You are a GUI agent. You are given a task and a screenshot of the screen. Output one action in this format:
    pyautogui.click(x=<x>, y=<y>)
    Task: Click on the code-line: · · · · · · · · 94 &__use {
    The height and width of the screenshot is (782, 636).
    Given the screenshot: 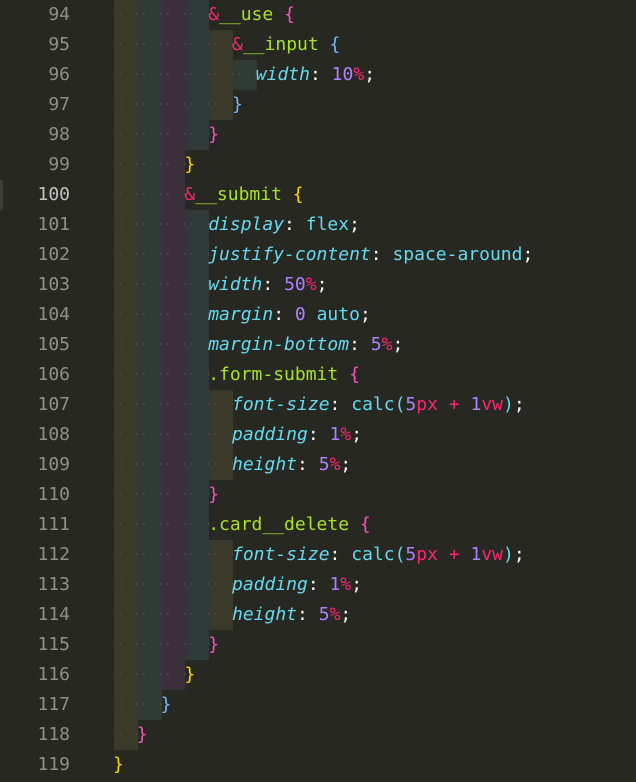 What is the action you would take?
    pyautogui.click(x=318, y=15)
    